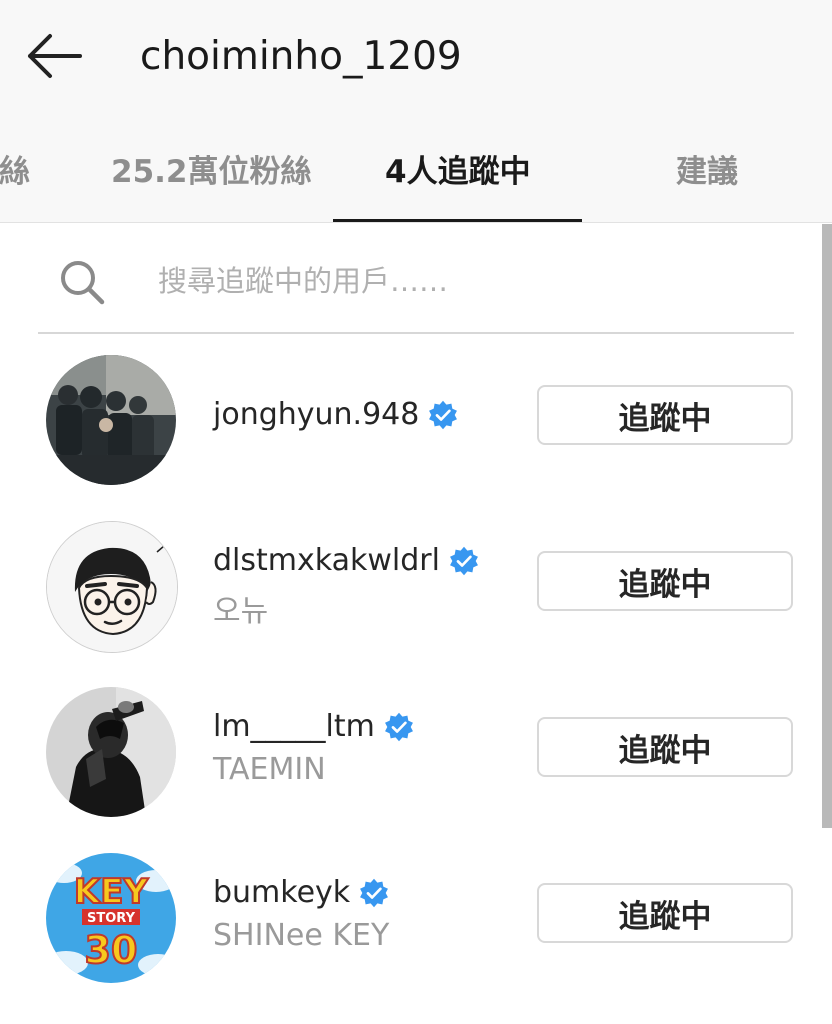  What do you see at coordinates (316, 414) in the screenshot?
I see `username: jonghyun.948` at bounding box center [316, 414].